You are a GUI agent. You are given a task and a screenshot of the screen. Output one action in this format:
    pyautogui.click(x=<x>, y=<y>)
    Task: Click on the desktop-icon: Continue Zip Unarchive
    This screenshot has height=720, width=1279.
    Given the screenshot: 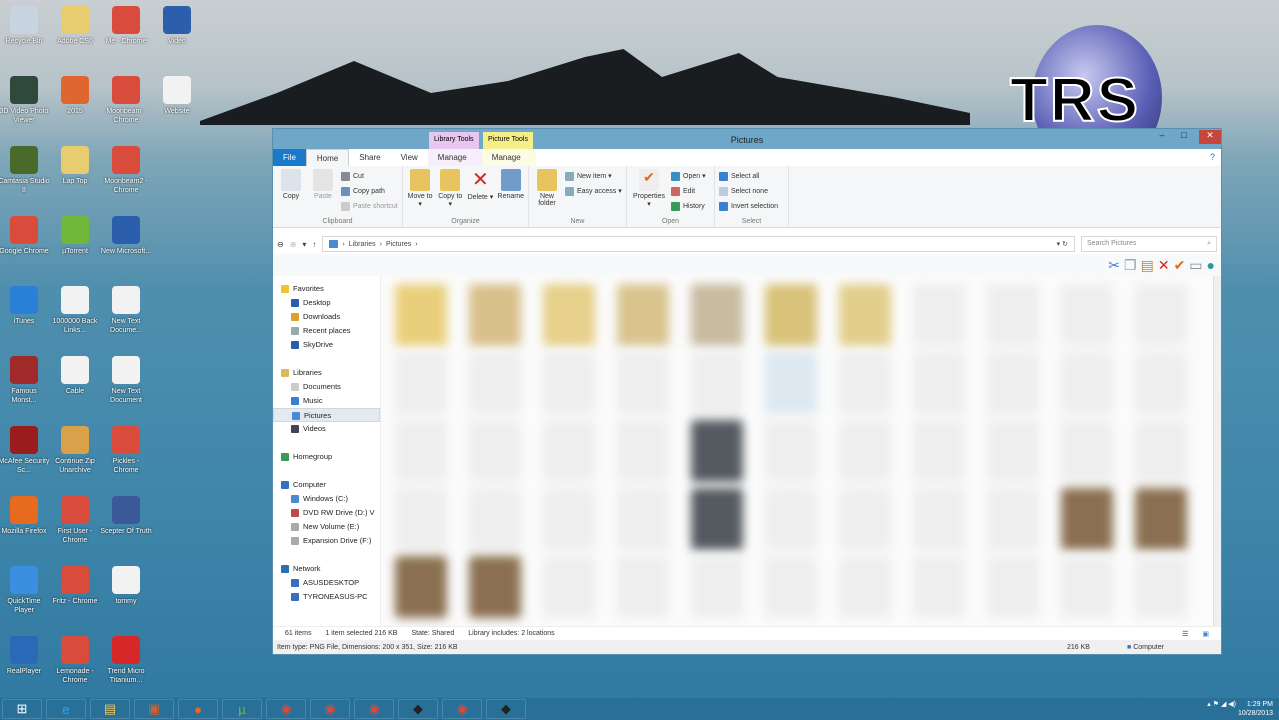 What is the action you would take?
    pyautogui.click(x=75, y=450)
    